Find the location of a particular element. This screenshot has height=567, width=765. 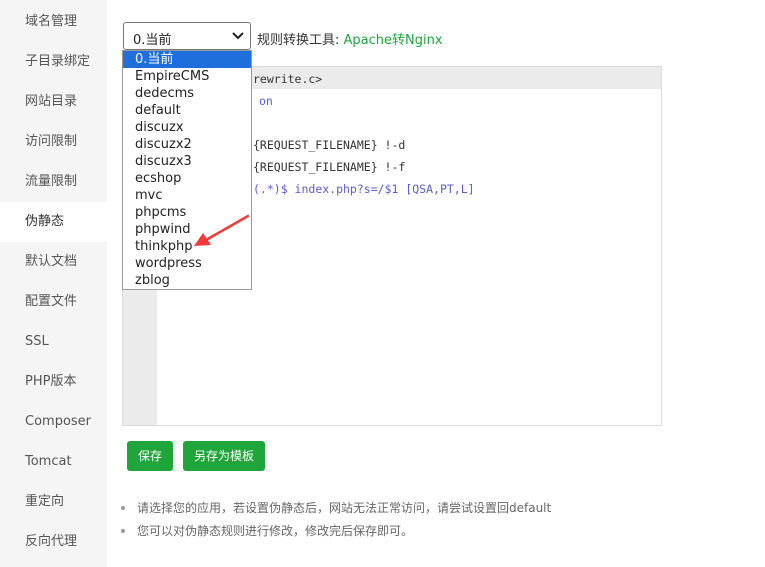

option-wordpress: wordpress is located at coordinates (187, 263).